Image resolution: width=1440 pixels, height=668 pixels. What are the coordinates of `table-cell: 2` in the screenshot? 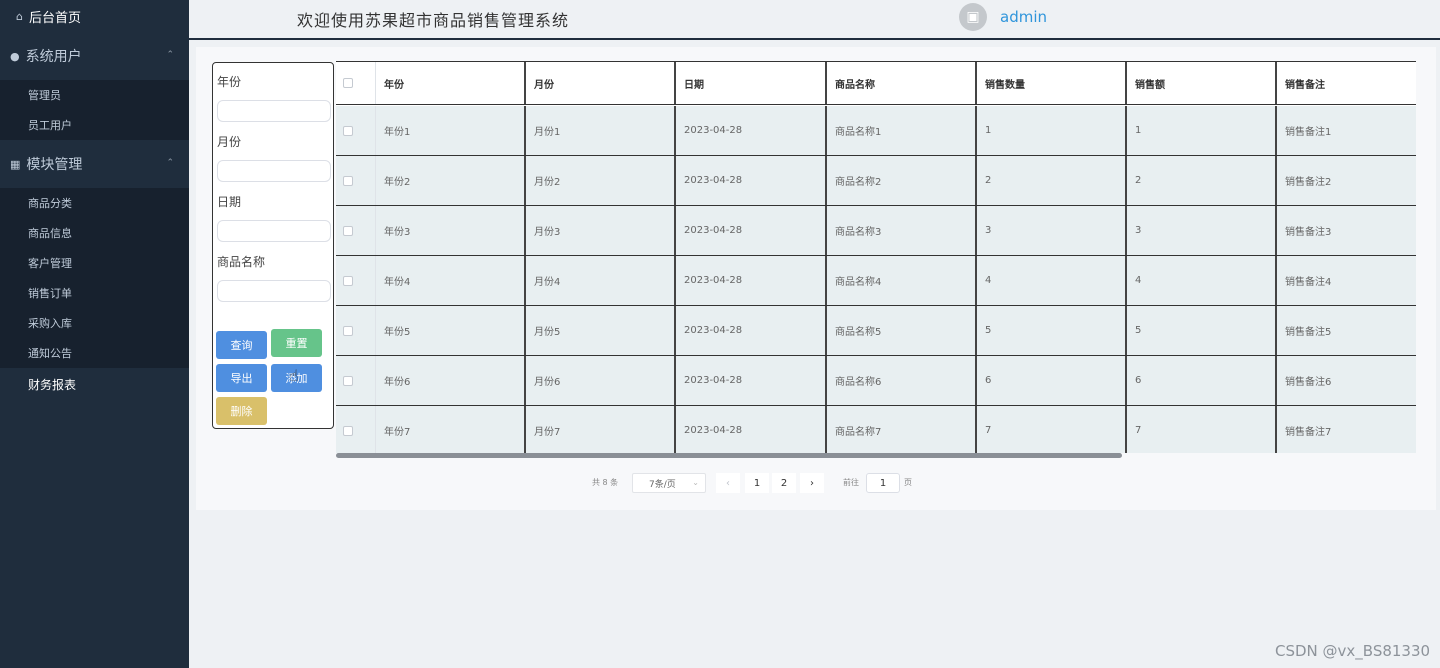 It's located at (1052, 180).